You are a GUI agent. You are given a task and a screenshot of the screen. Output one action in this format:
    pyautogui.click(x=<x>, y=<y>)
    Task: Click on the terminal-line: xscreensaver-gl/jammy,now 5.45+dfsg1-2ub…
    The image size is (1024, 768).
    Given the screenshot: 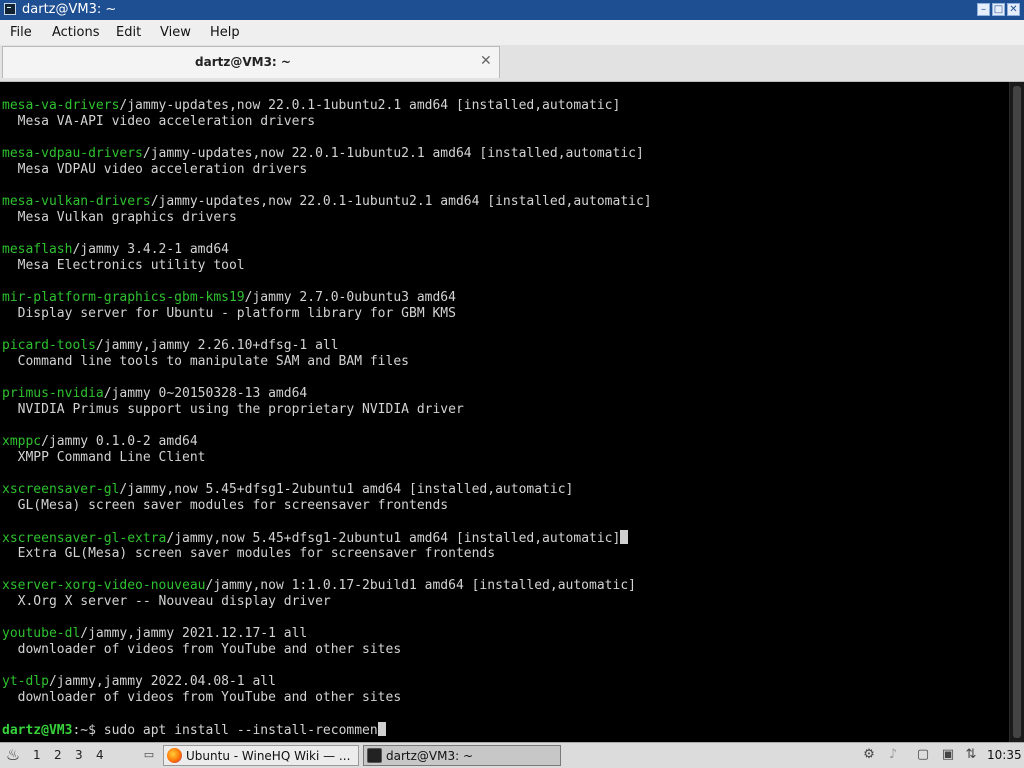 What is the action you would take?
    pyautogui.click(x=505, y=490)
    